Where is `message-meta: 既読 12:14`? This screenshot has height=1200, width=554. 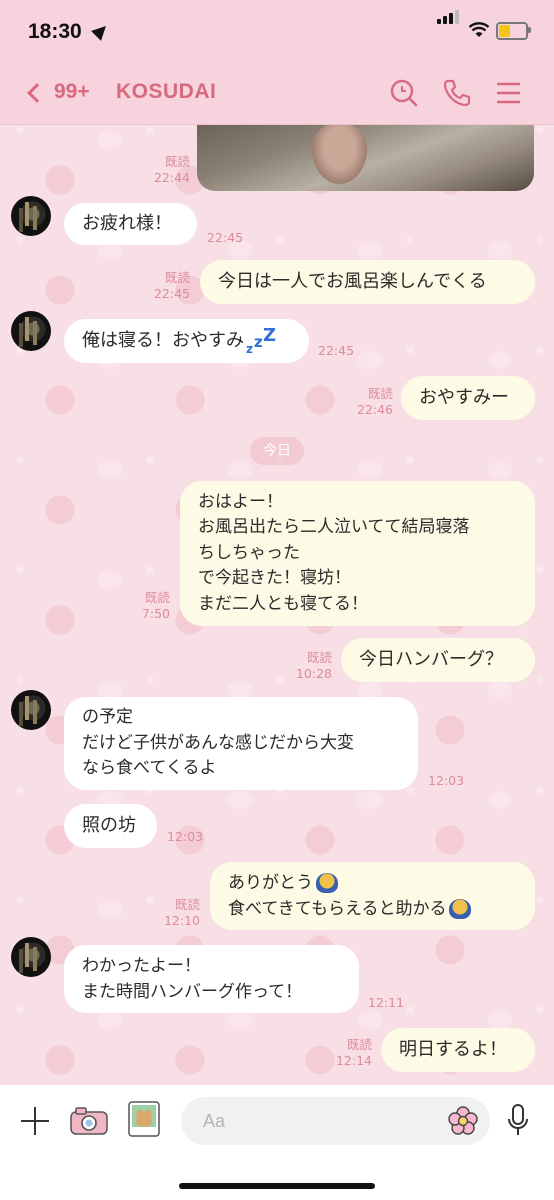
message-meta: 既読 12:14 is located at coordinates (347, 1053).